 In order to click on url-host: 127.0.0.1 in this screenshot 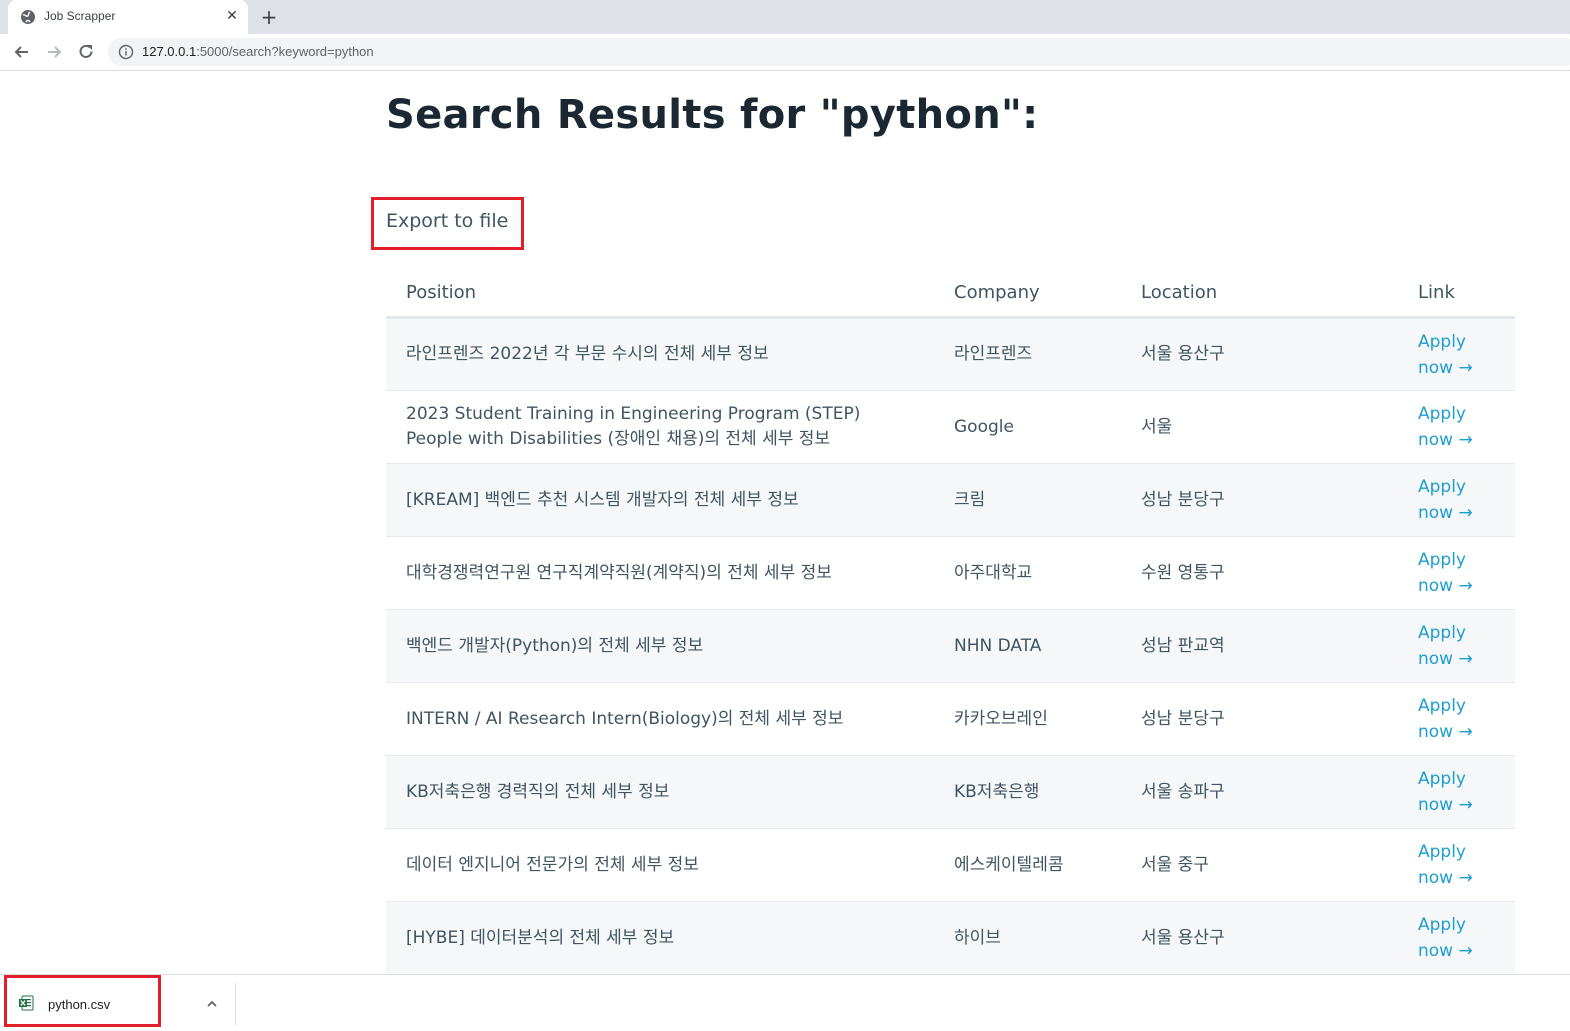, I will do `click(169, 51)`.